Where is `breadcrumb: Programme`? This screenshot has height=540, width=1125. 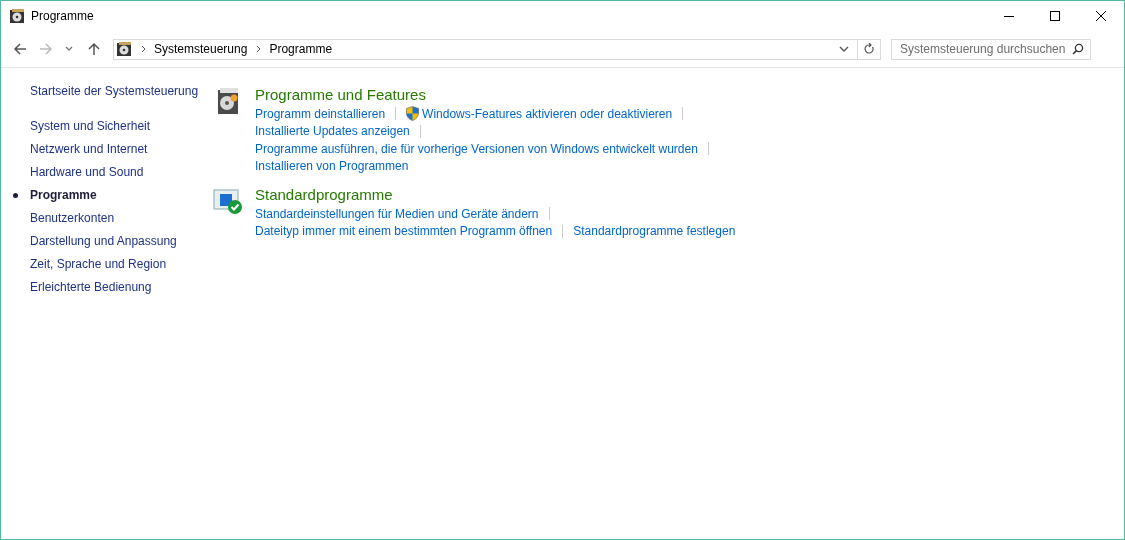 breadcrumb: Programme is located at coordinates (301, 49).